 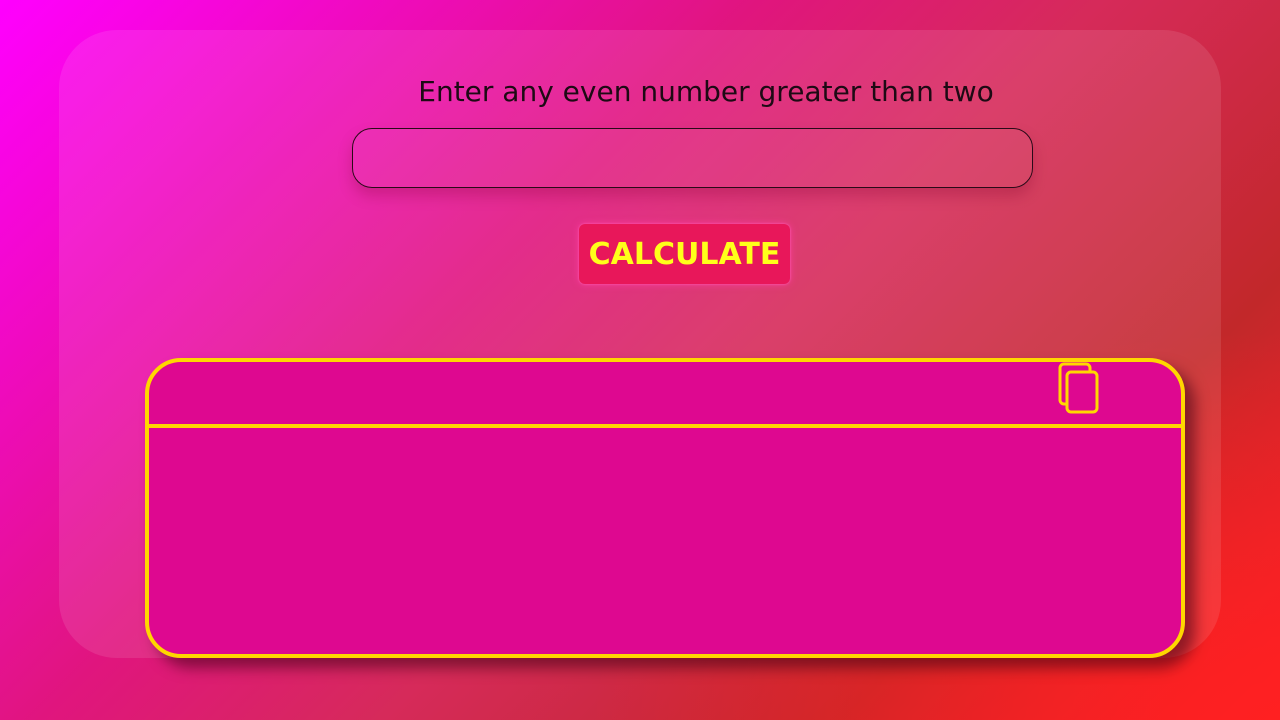 I want to click on copy-button, so click(x=1079, y=388).